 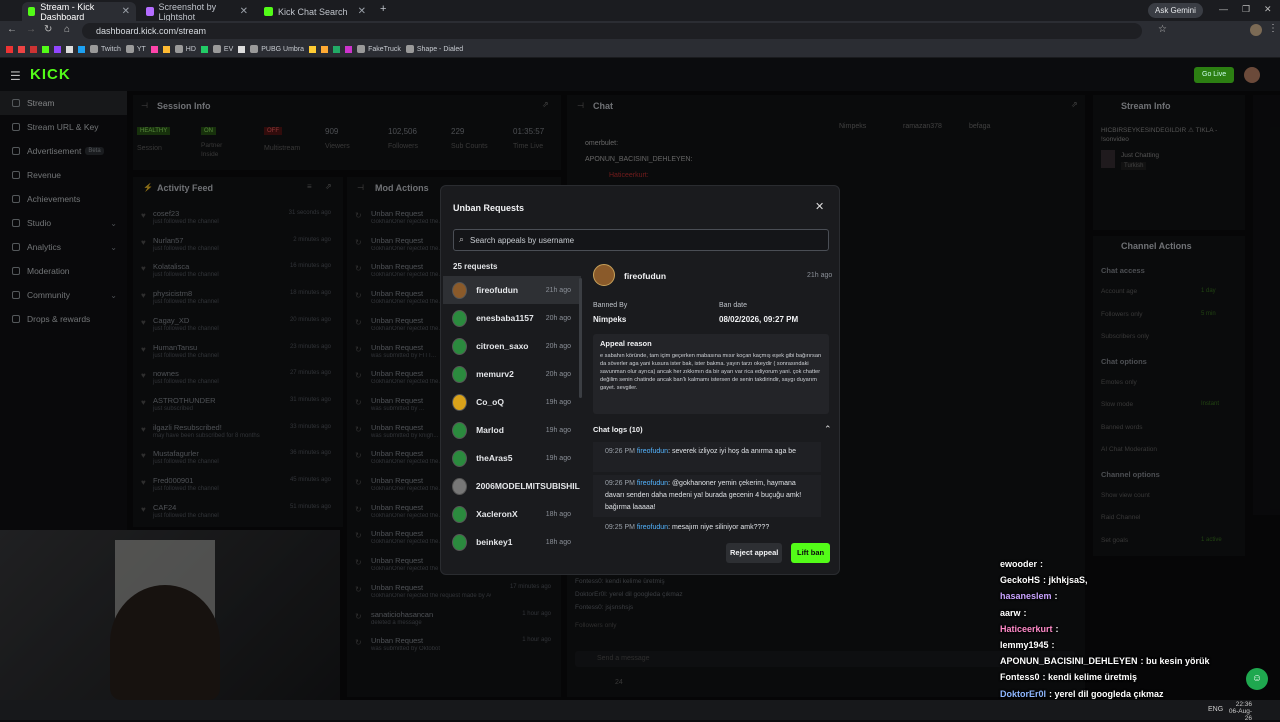 What do you see at coordinates (612, 31) in the screenshot?
I see `url-input: dashboard.kick.com/stream` at bounding box center [612, 31].